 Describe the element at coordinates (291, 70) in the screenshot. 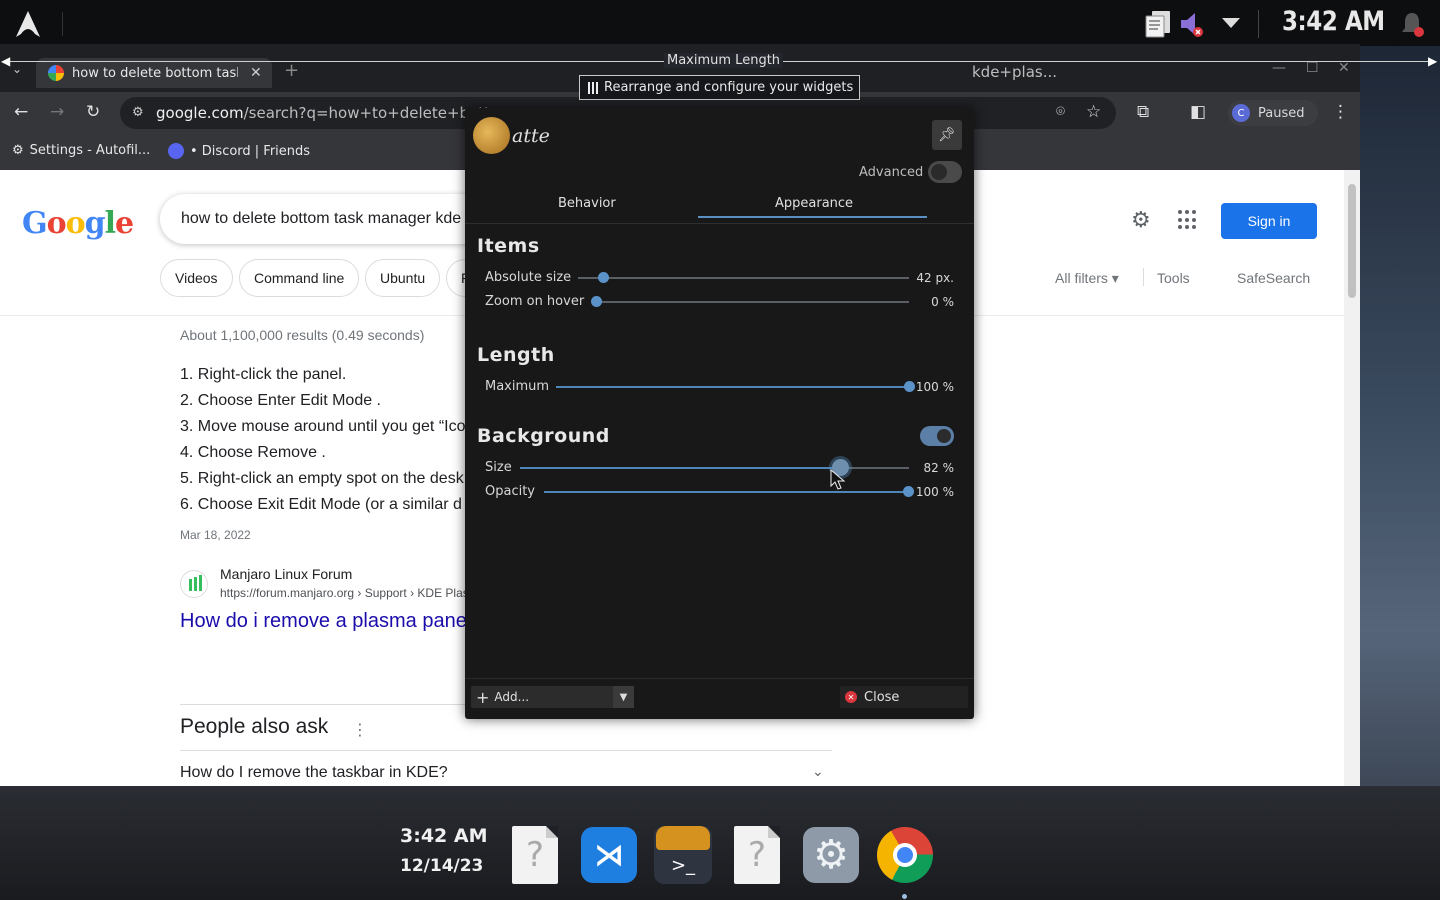

I see `new-tab-icon: +` at that location.